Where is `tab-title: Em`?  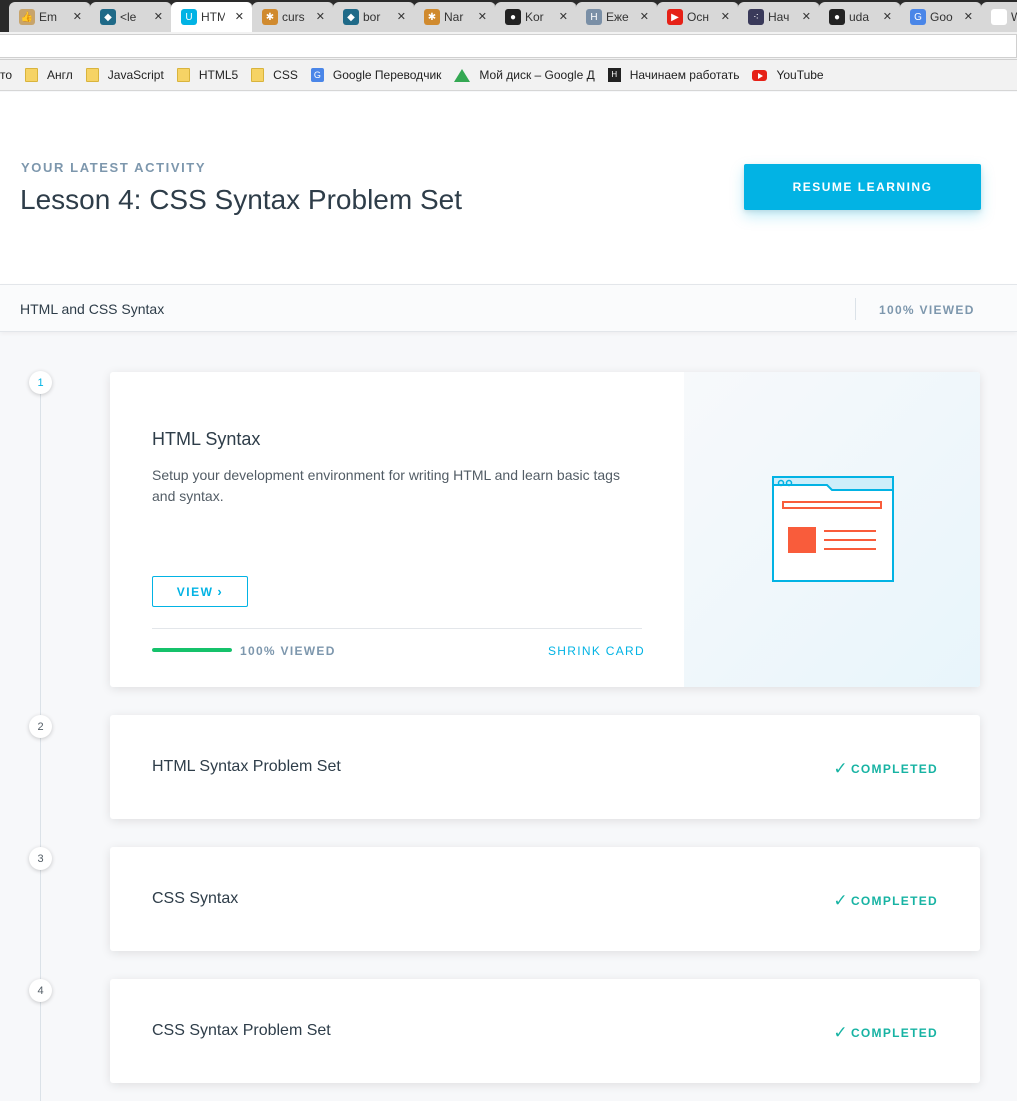
tab-title: Em is located at coordinates (48, 17).